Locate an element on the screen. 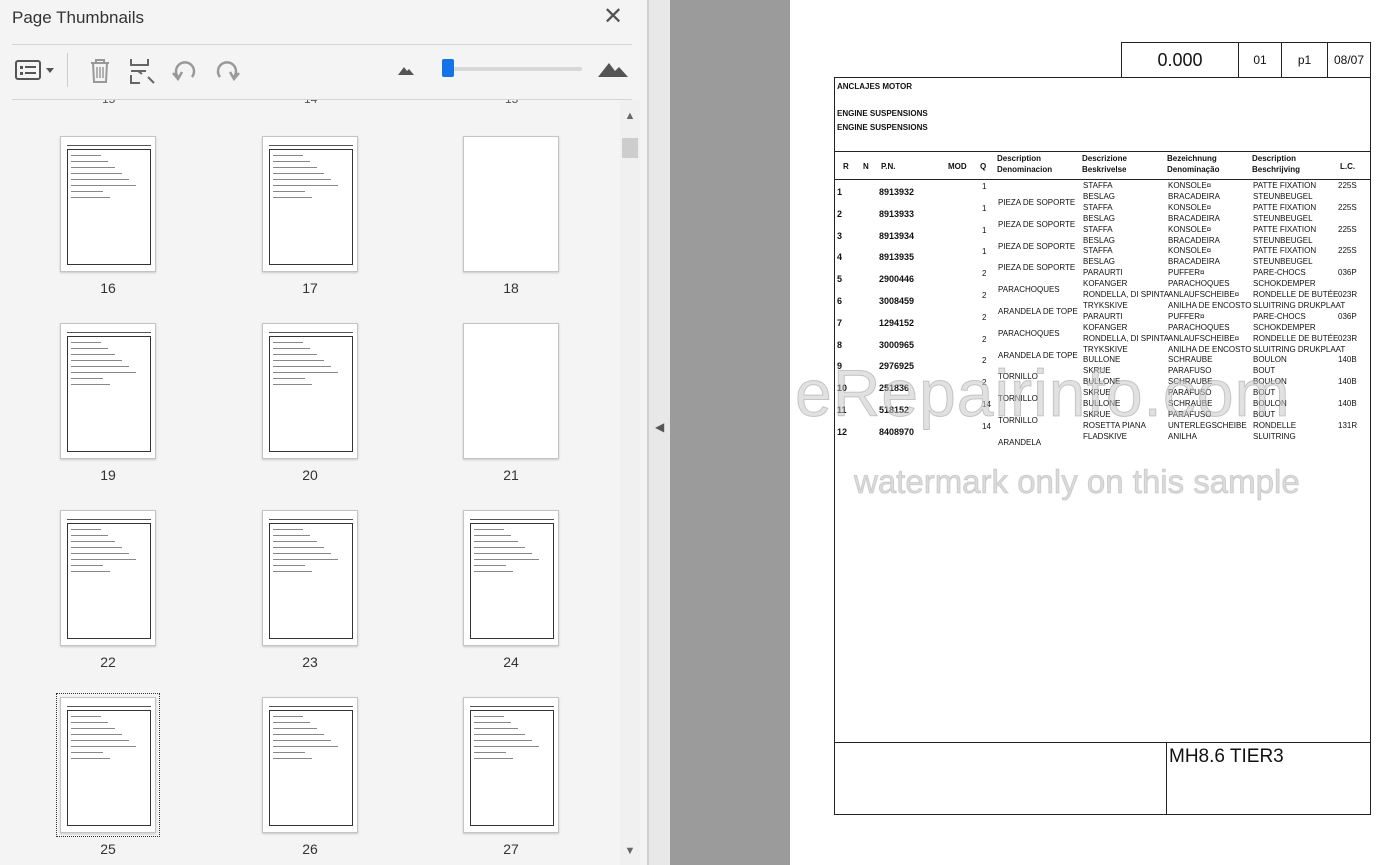 Image resolution: width=1395 pixels, height=865 pixels. row-r: 8 is located at coordinates (840, 345).